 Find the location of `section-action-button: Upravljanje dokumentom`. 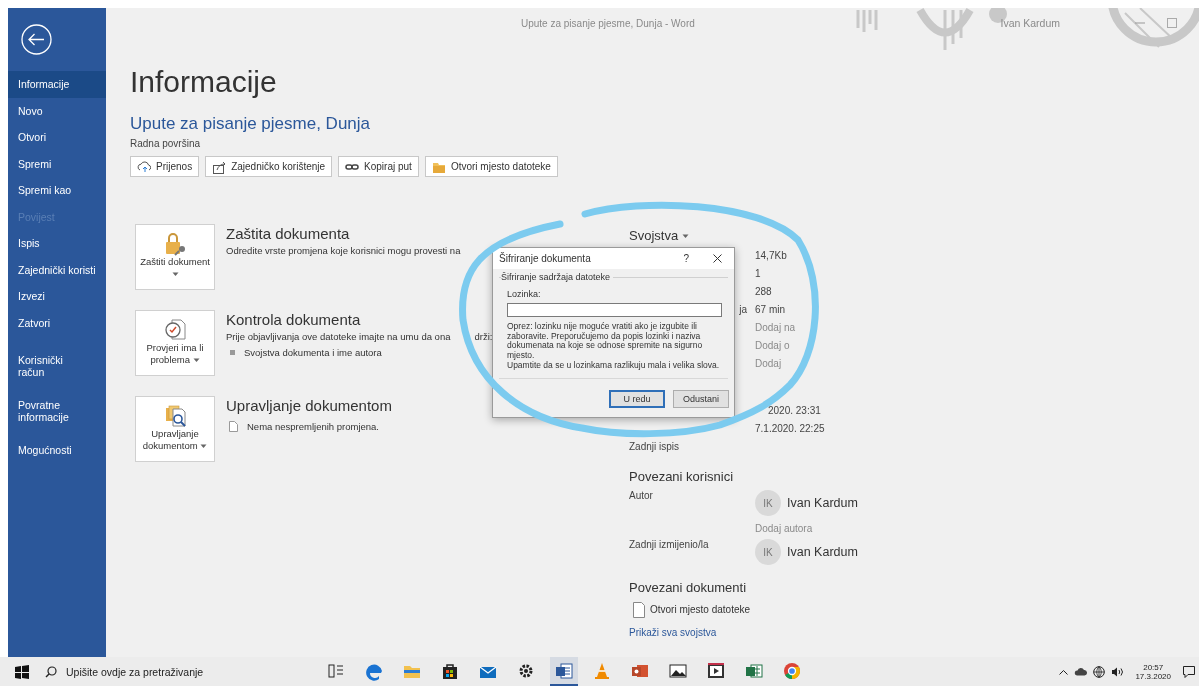

section-action-button: Upravljanje dokumentom is located at coordinates (175, 429).